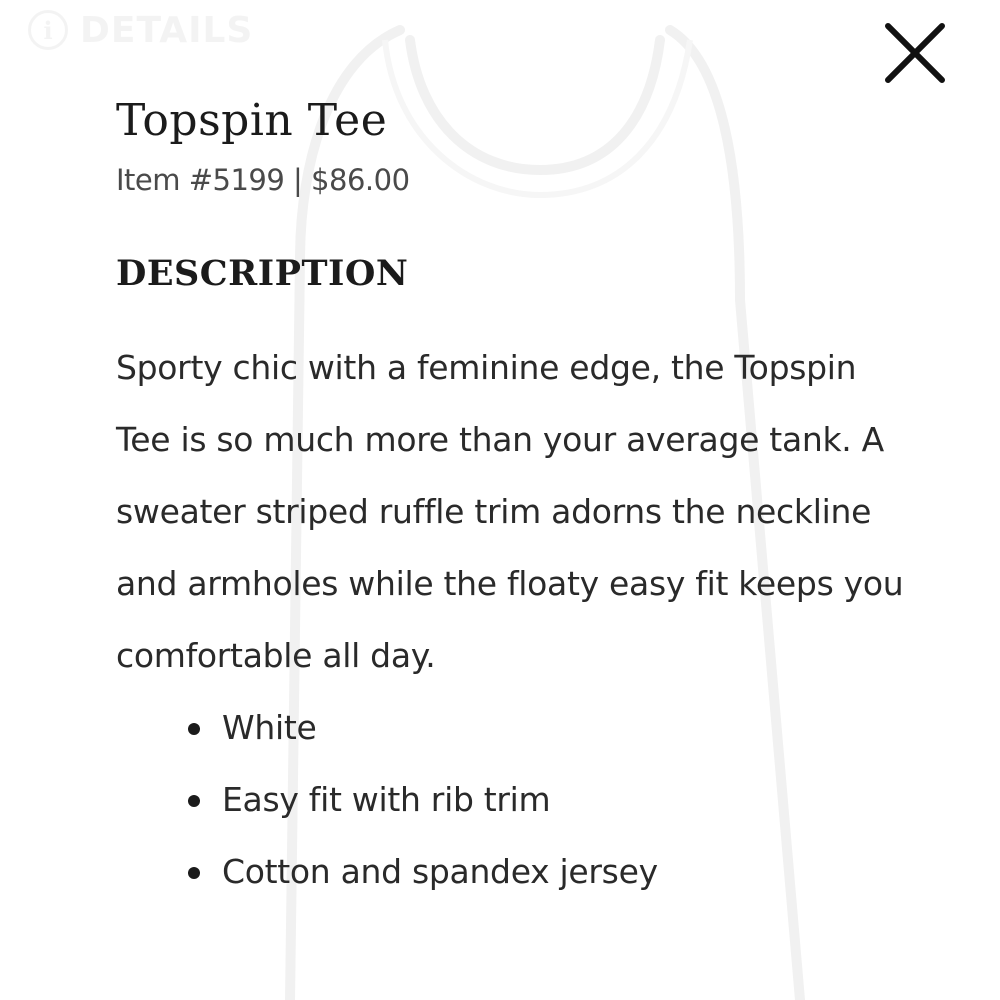 Image resolution: width=1000 pixels, height=1000 pixels. What do you see at coordinates (269, 727) in the screenshot?
I see `feature-label: White` at bounding box center [269, 727].